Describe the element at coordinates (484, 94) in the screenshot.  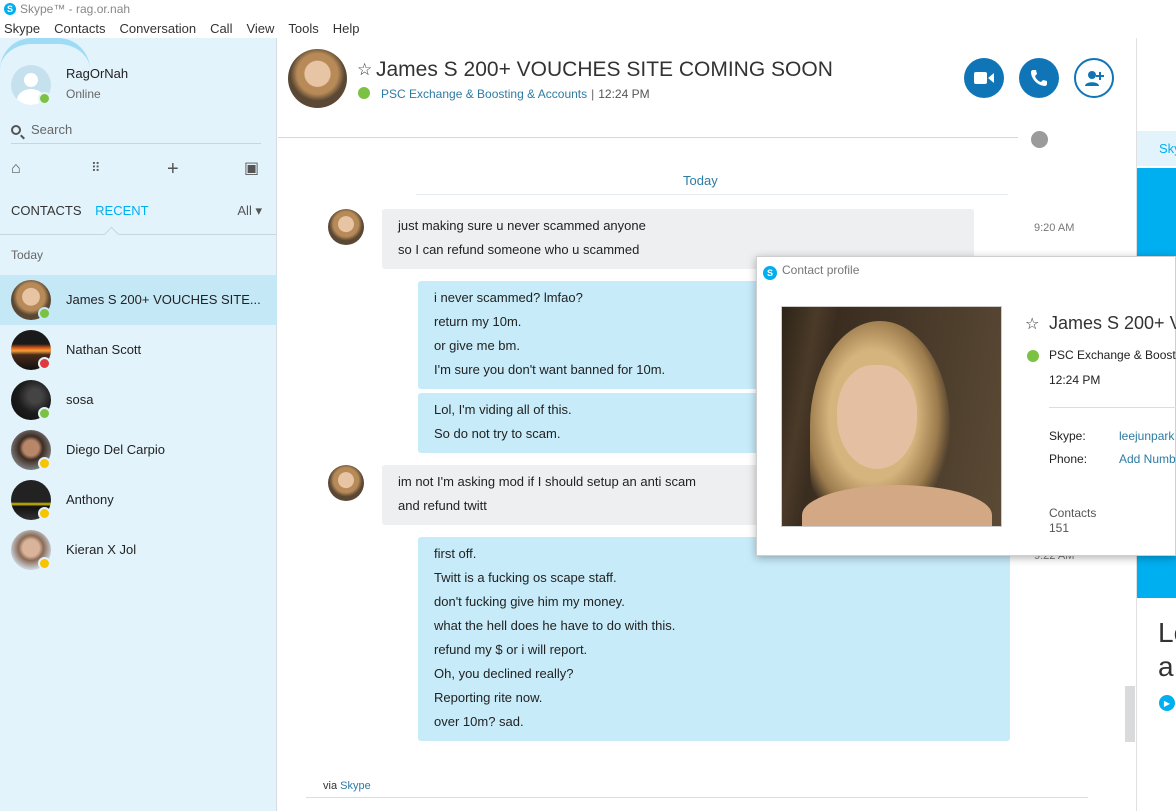
I see `contact-mood: PSC Exchange & Boosting & Accounts` at that location.